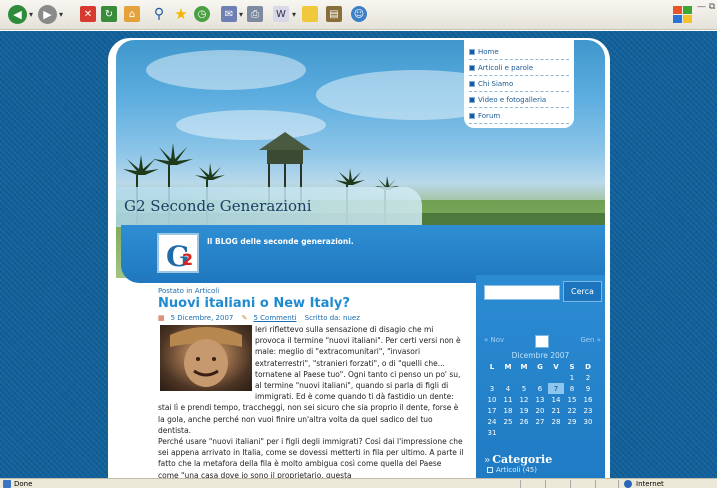 This screenshot has height=488, width=717. Describe the element at coordinates (588, 366) in the screenshot. I see `weekday: D` at that location.